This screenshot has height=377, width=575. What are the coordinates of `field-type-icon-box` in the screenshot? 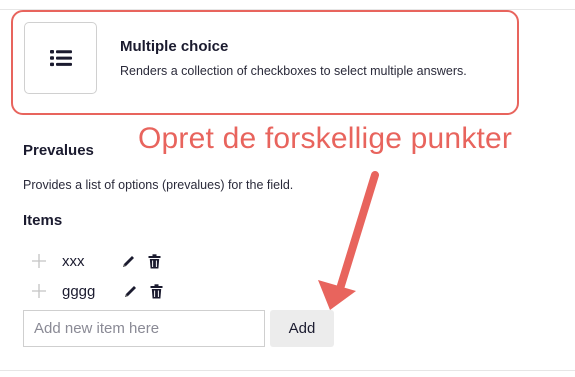 It's located at (60, 58).